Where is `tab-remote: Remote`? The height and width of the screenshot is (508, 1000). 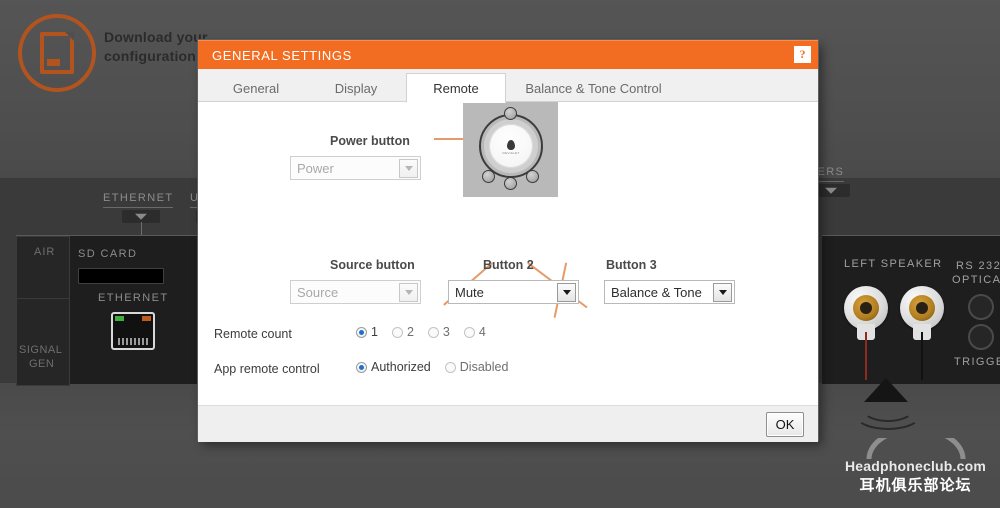
tab-remote: Remote is located at coordinates (456, 88).